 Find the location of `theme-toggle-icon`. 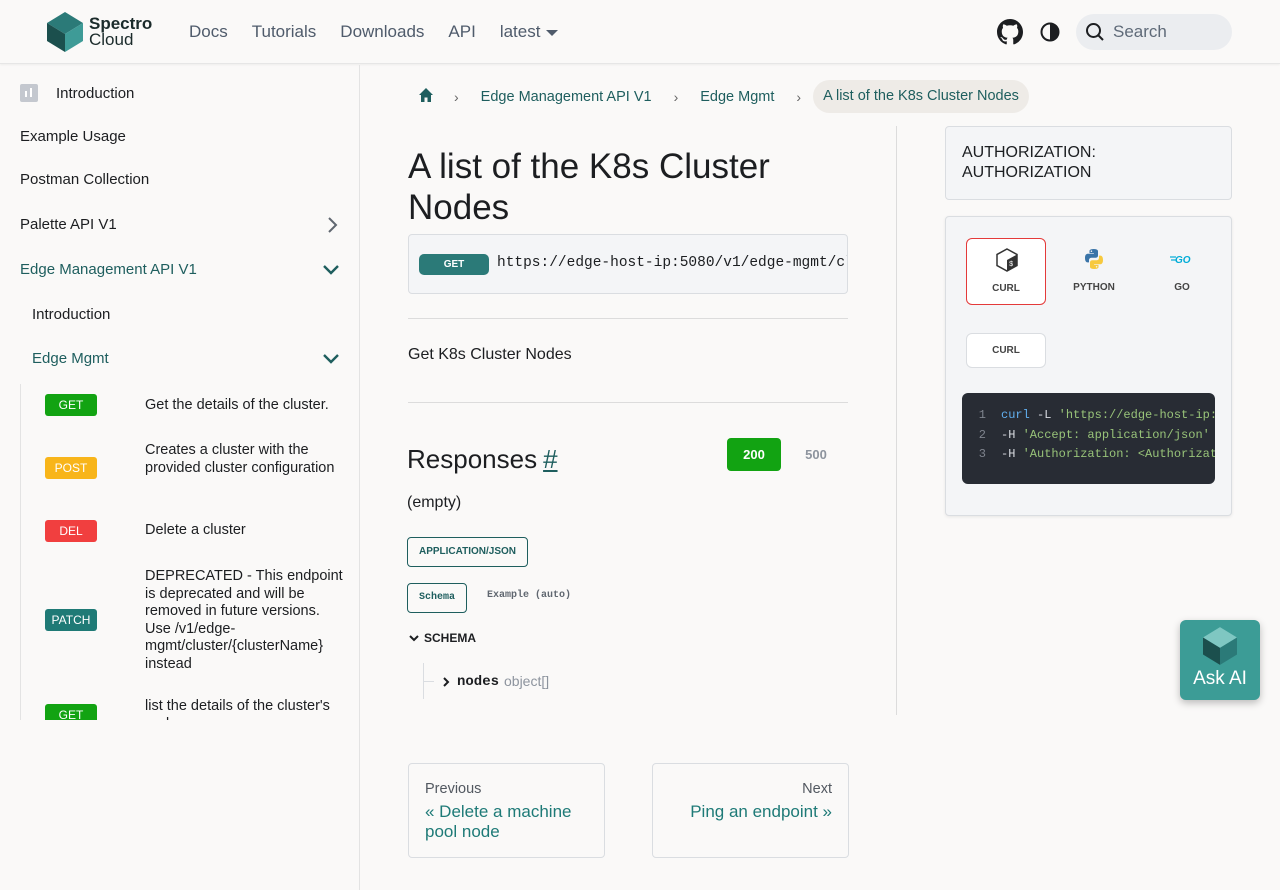

theme-toggle-icon is located at coordinates (1050, 32).